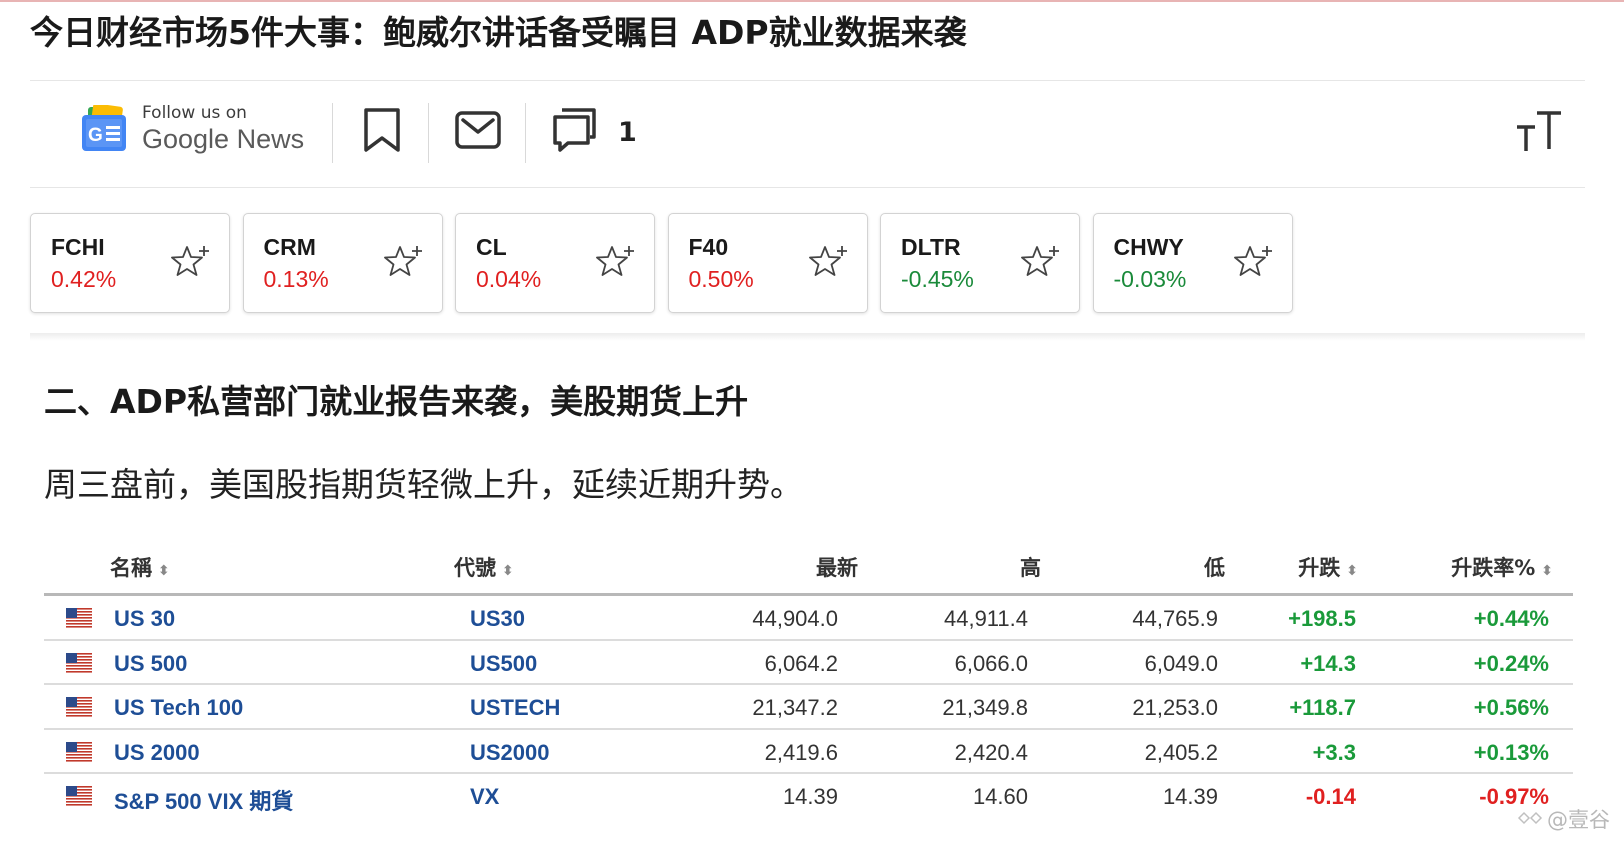 The image size is (1624, 846). I want to click on google-news-icon: G, so click(104, 128).